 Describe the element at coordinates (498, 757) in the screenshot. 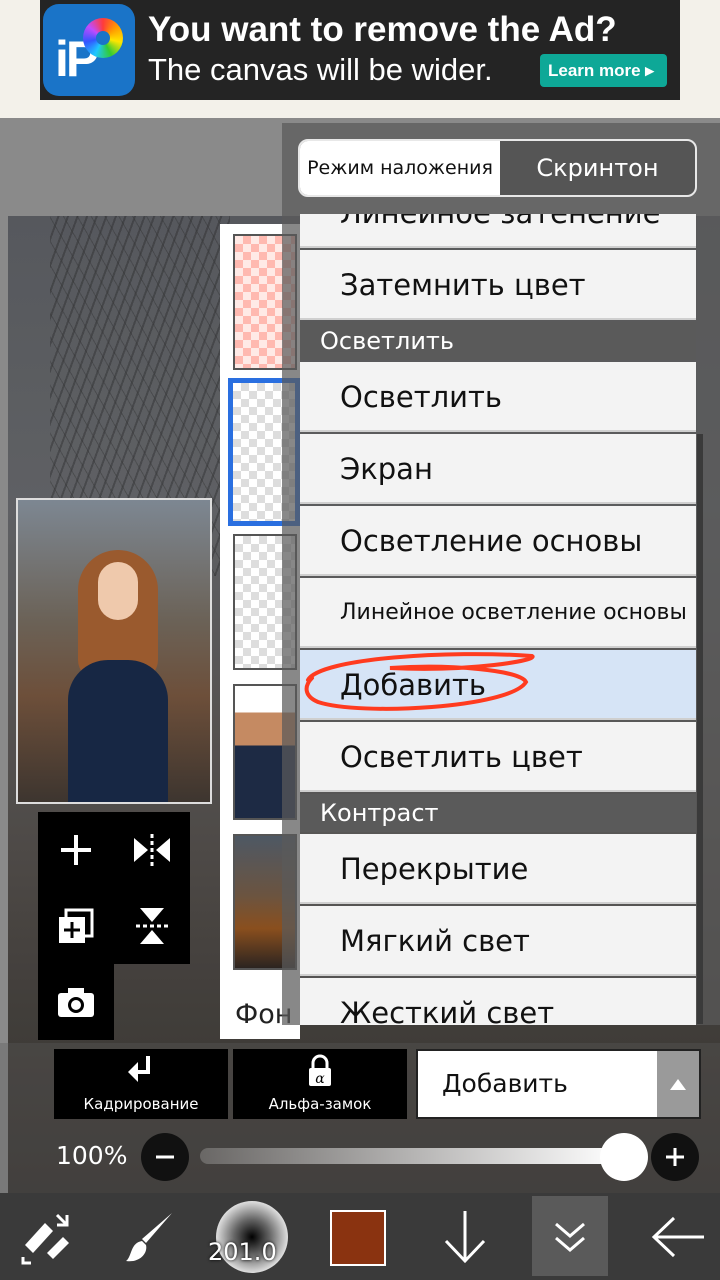

I see `blend-option-lighter-color: Осветлить цвет` at that location.